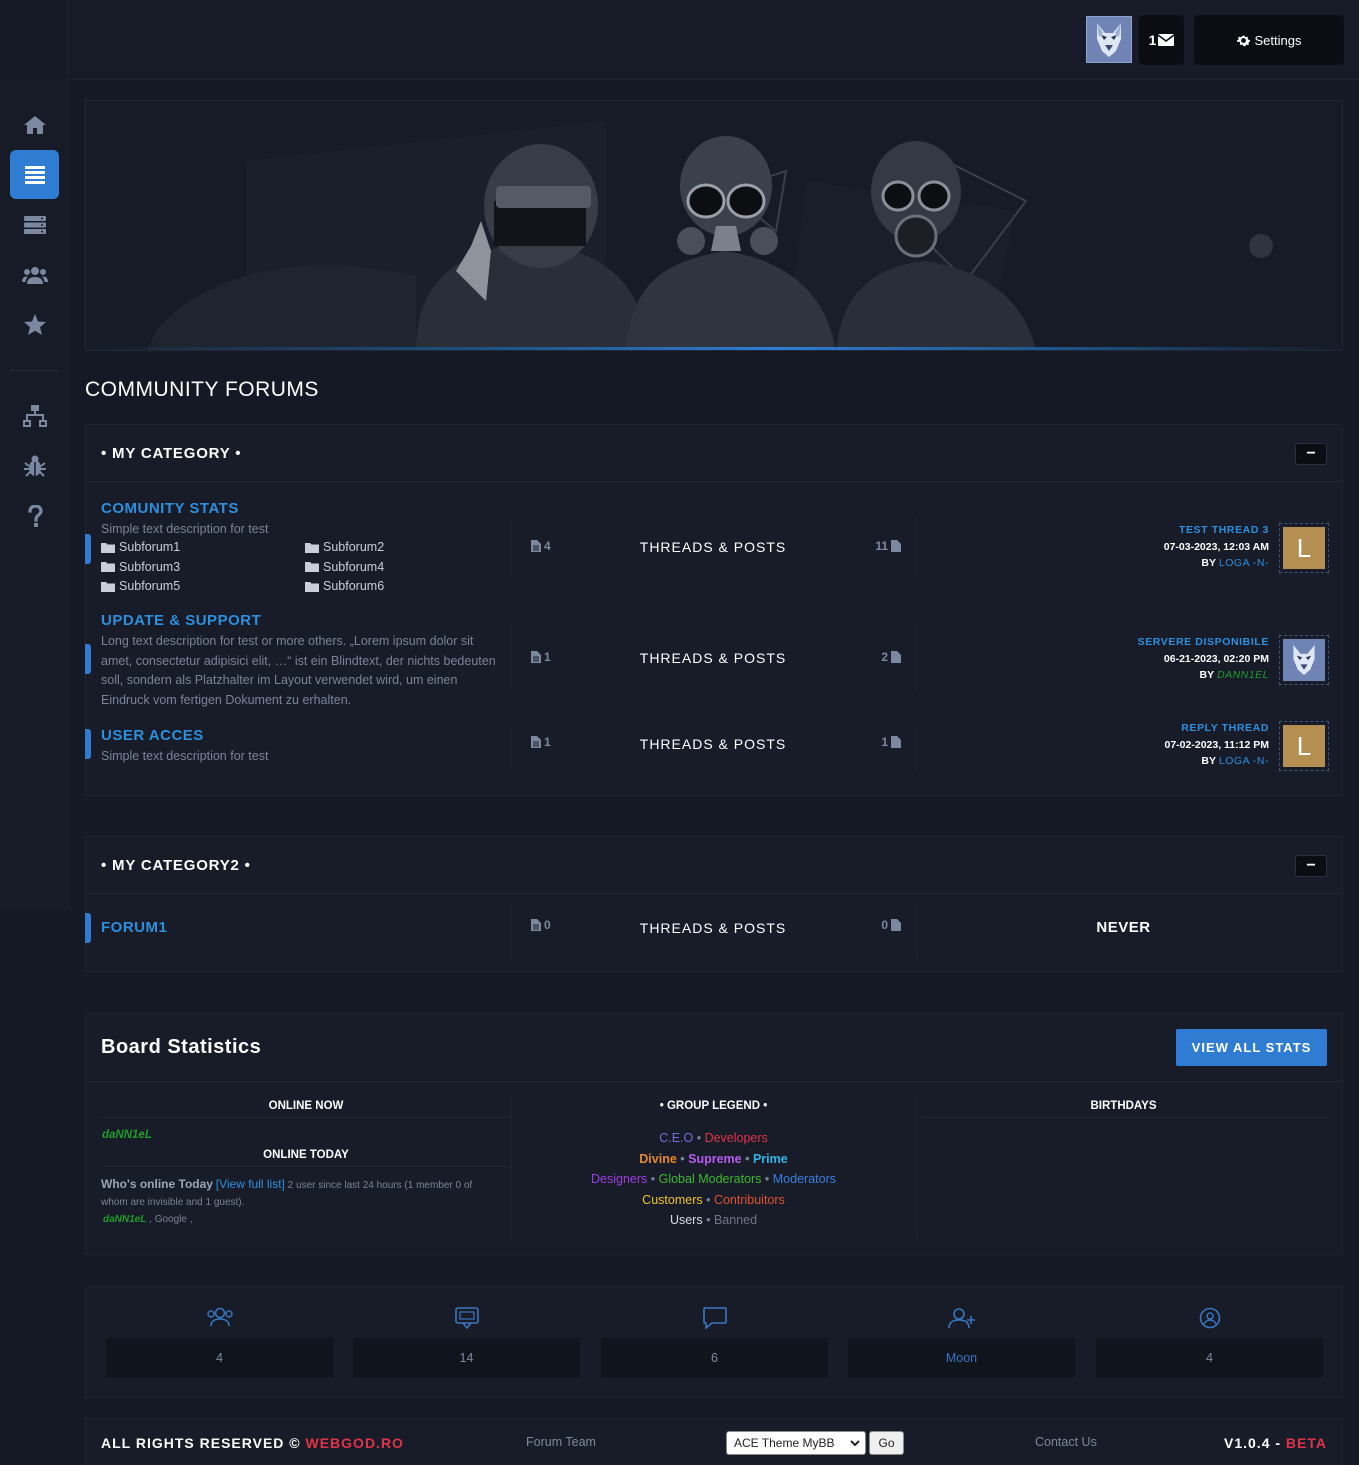  What do you see at coordinates (34, 274) in the screenshot?
I see `sidebar-item-members` at bounding box center [34, 274].